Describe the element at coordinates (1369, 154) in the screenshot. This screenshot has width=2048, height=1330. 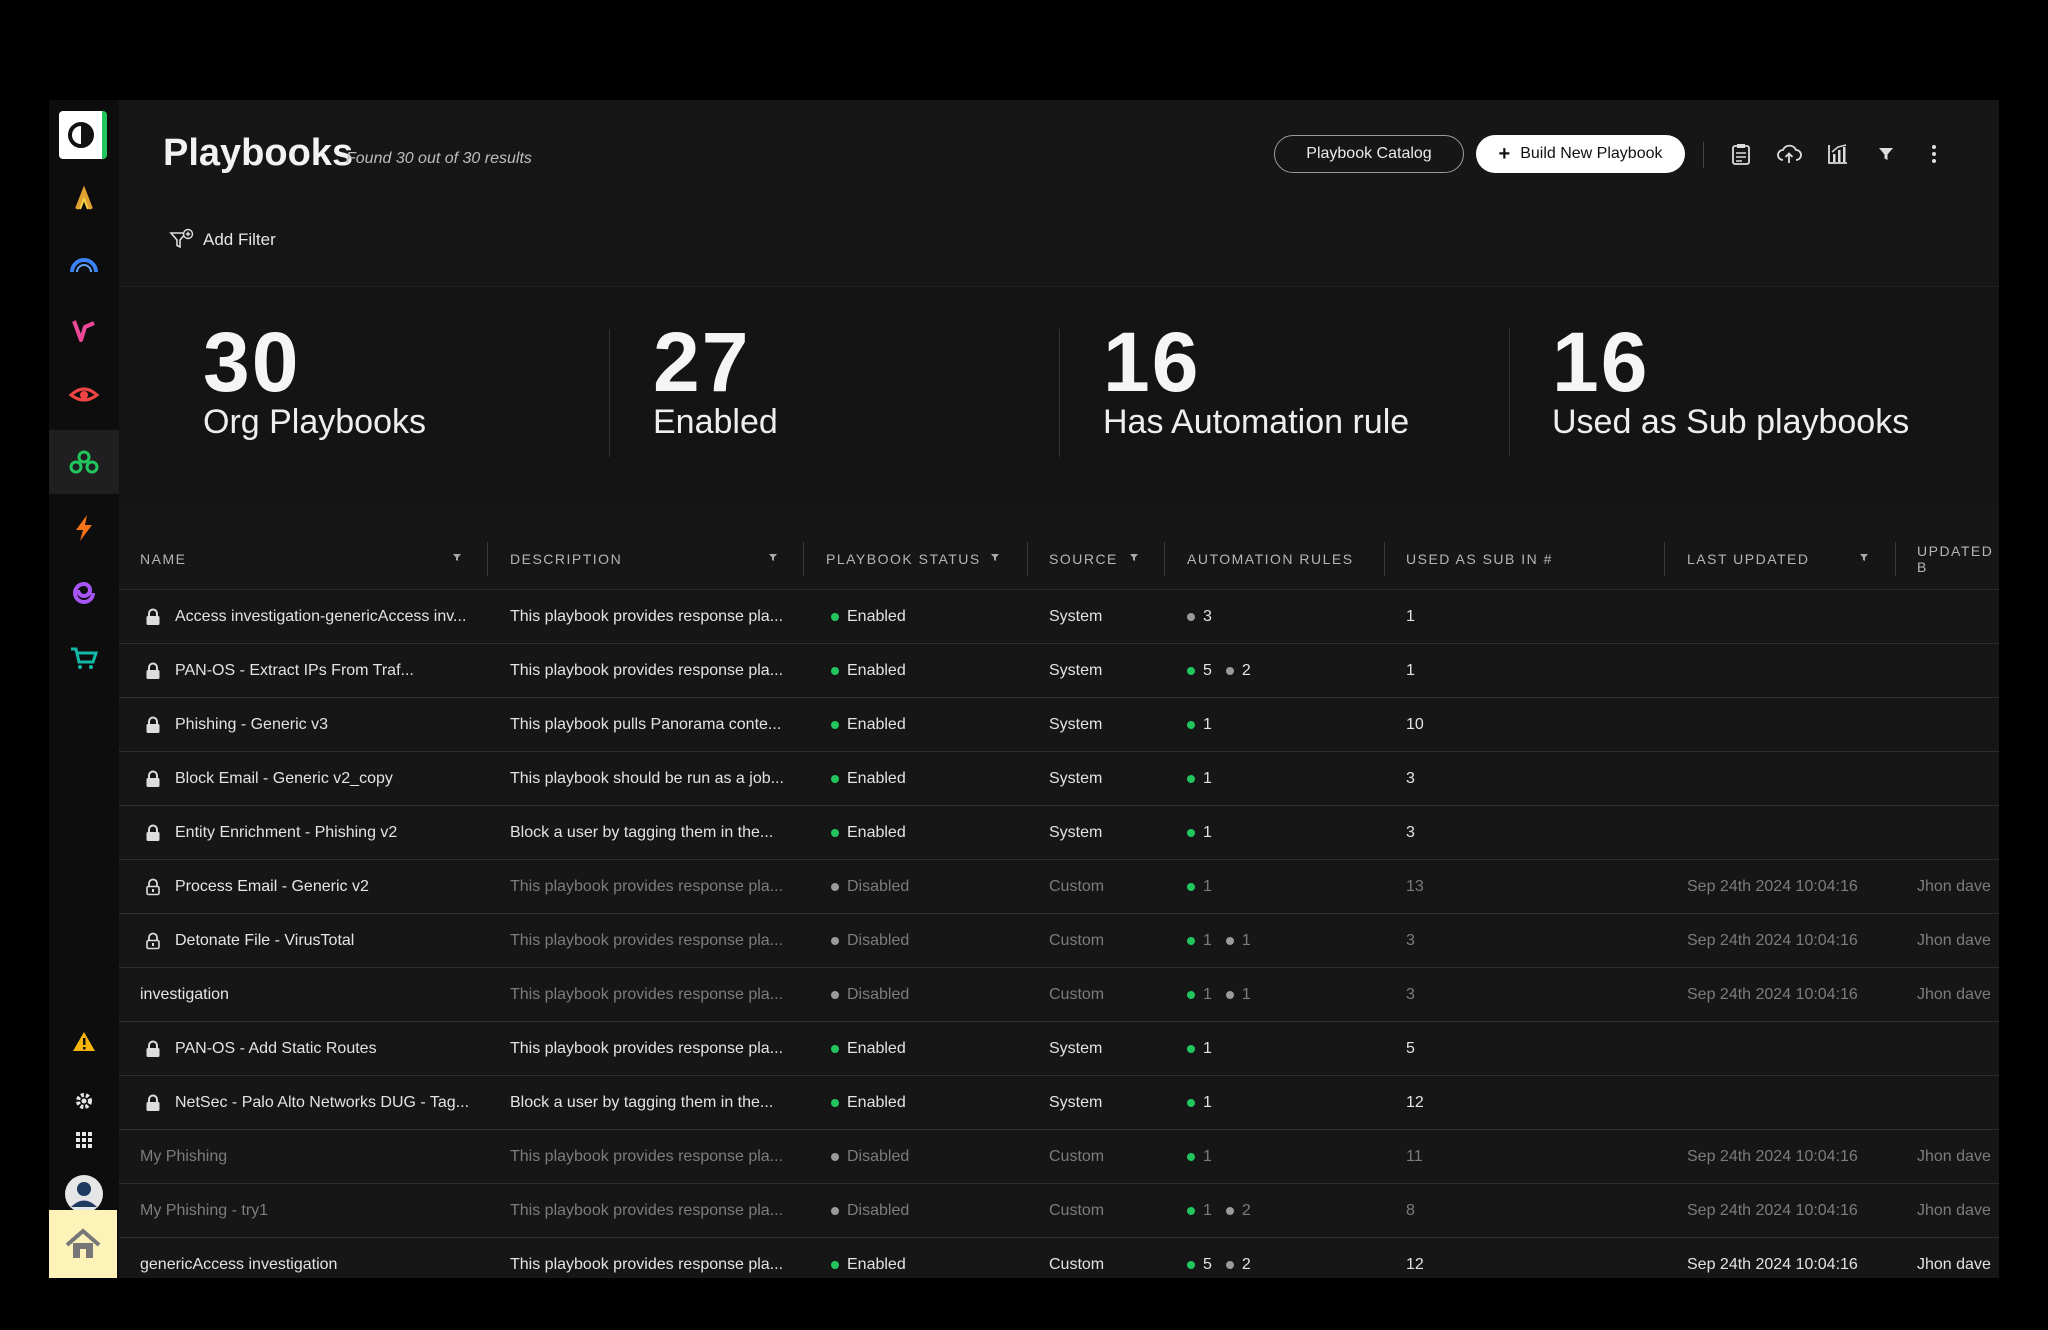
I see `playbook-catalog-button: Playbook Catalog` at that location.